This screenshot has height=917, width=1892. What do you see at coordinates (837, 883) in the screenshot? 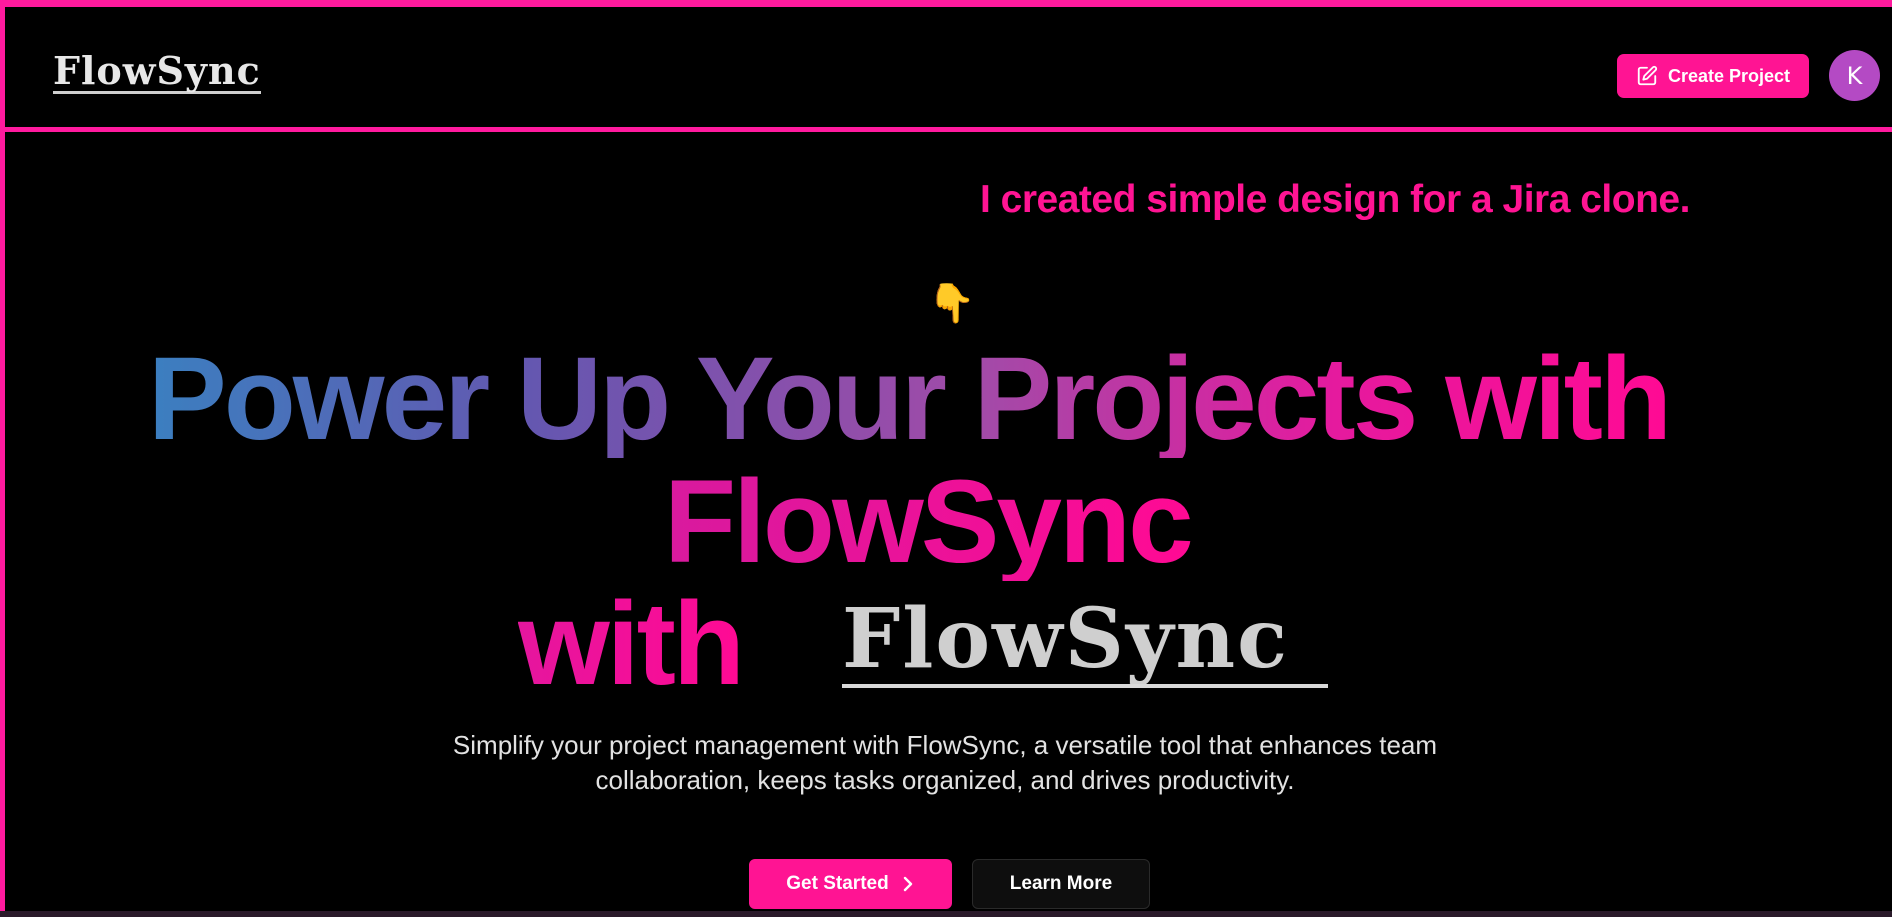
I see `get-started-label: Get Started` at bounding box center [837, 883].